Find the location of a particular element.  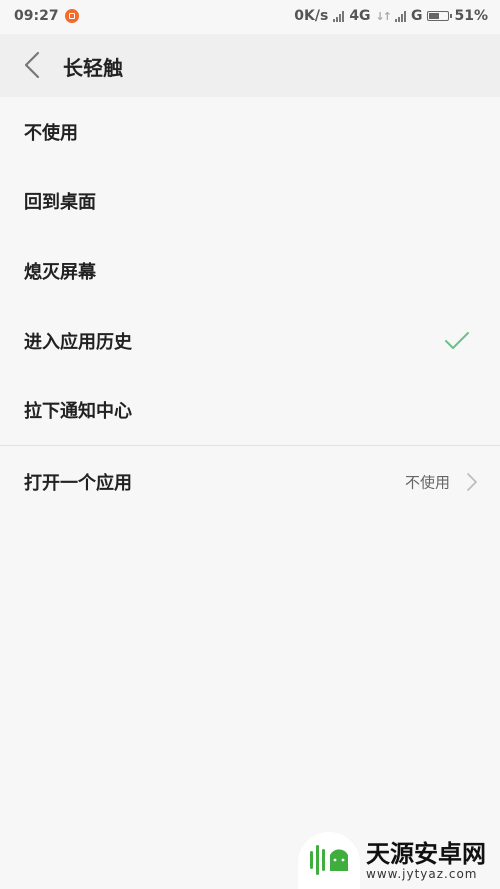

status-time: 09:27 is located at coordinates (36, 16).